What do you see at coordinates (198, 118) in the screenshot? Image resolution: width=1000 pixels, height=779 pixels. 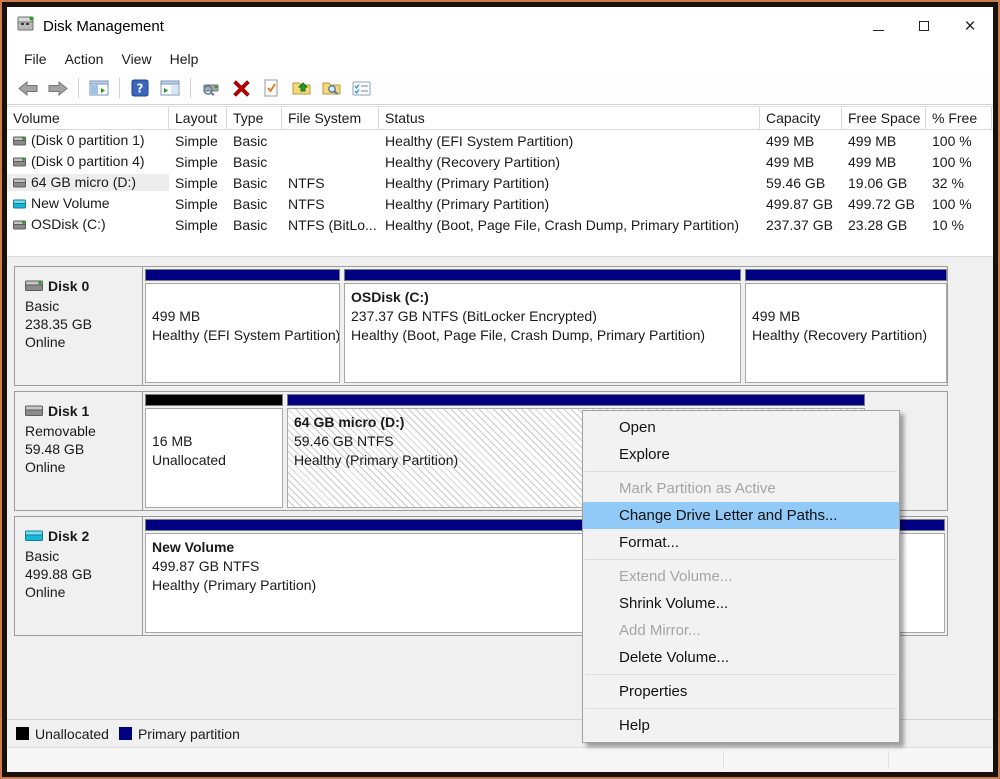 I see `column-header-layout: Layout` at bounding box center [198, 118].